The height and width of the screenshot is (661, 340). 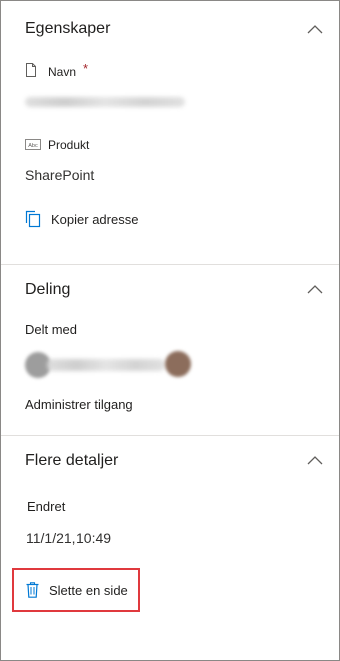 I want to click on text-field-abc-icon: Abc, so click(x=33, y=144).